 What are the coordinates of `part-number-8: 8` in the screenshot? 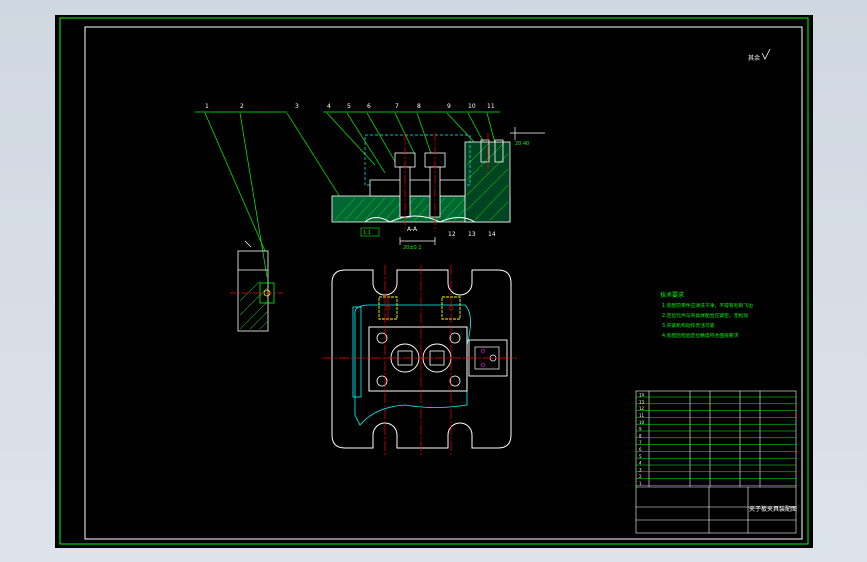 It's located at (419, 106).